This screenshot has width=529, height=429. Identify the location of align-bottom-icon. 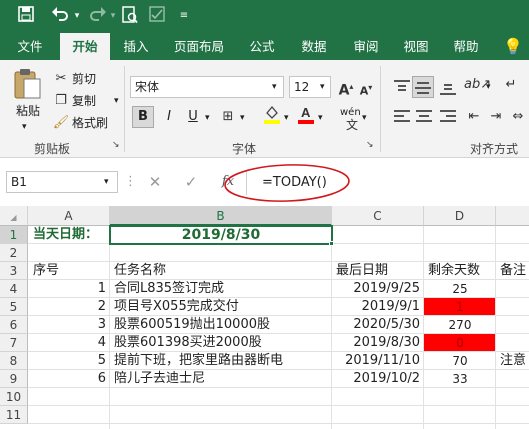
(448, 87).